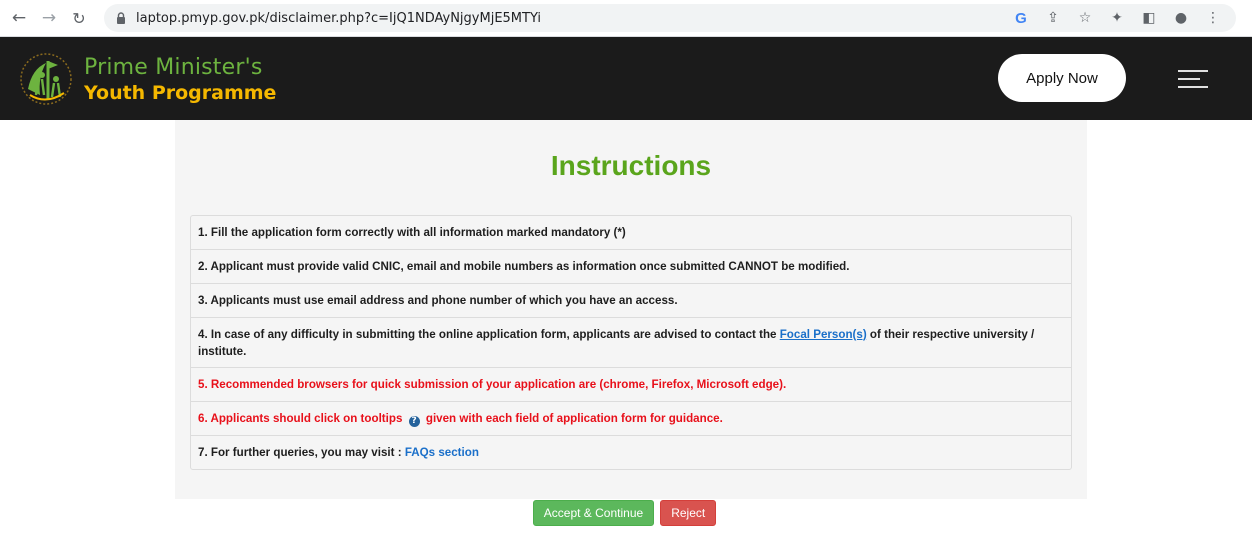 Image resolution: width=1252 pixels, height=539 pixels. I want to click on tooltip-info-icon: ?, so click(414, 421).